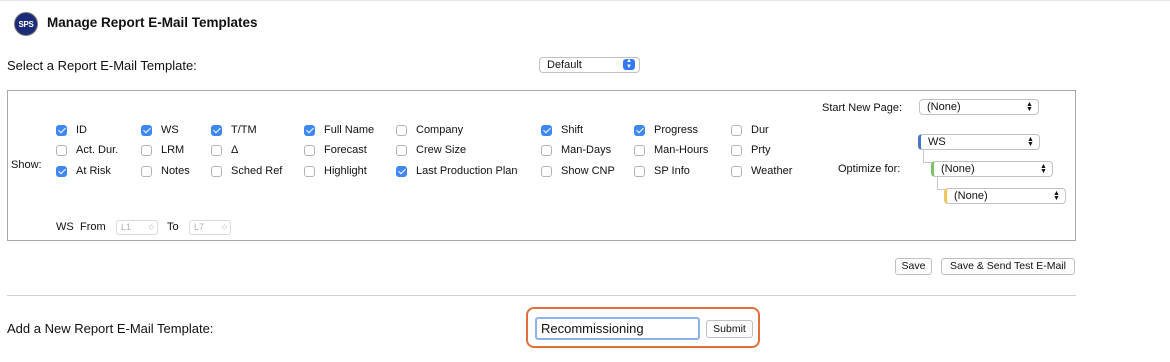 This screenshot has height=362, width=1170. What do you see at coordinates (944, 107) in the screenshot?
I see `start-new-page-value: (None)` at bounding box center [944, 107].